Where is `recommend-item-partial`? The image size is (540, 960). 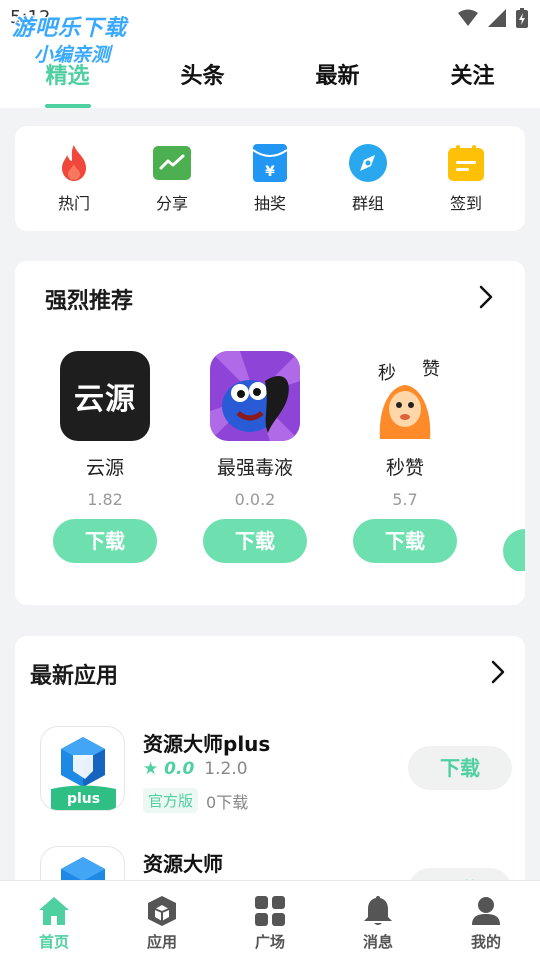
recommend-item-partial is located at coordinates (514, 461).